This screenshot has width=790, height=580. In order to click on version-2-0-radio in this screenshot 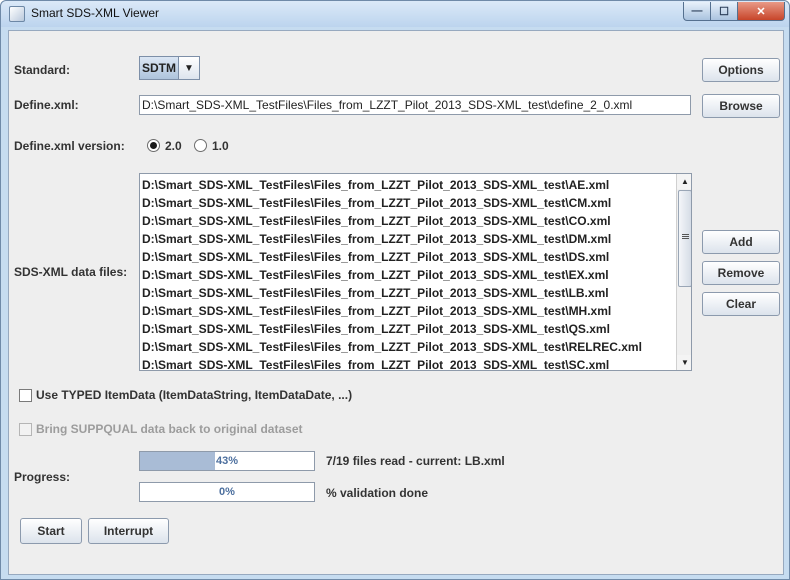, I will do `click(153, 145)`.